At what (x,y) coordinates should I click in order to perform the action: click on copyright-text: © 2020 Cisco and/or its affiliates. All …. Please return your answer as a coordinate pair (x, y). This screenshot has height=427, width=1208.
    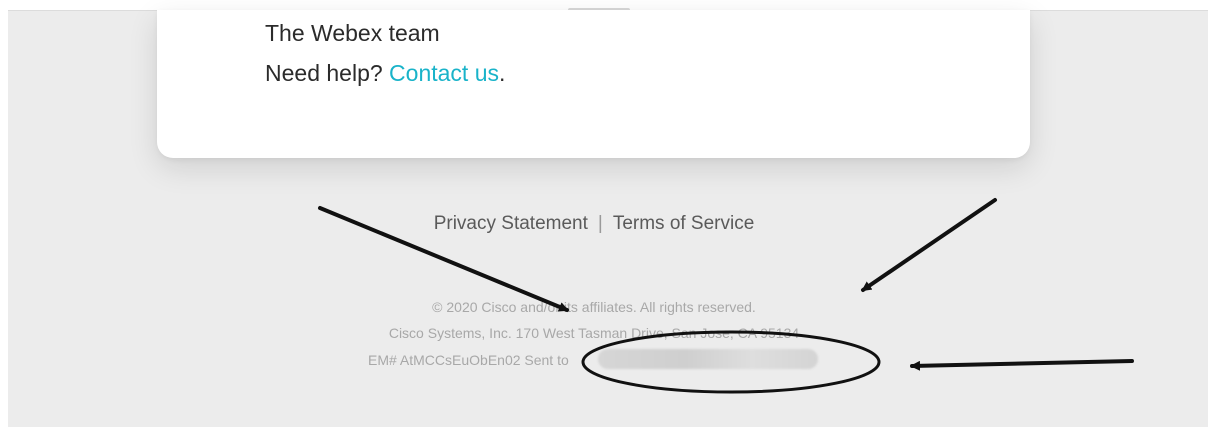
    Looking at the image, I should click on (594, 307).